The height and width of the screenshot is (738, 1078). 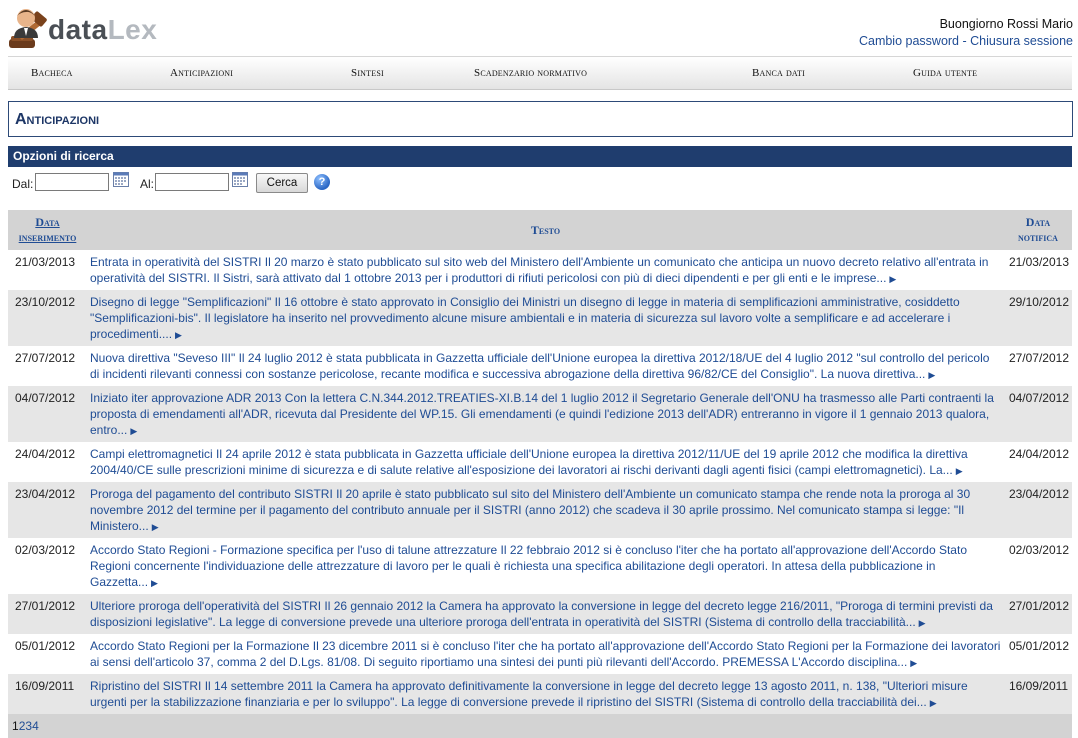 I want to click on nav-item-sintesi: Sintesi, so click(x=367, y=73).